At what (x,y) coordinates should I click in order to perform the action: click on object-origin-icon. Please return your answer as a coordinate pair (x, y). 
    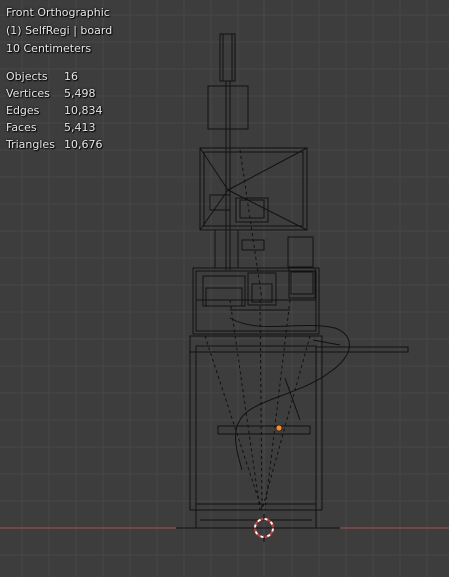
    Looking at the image, I should click on (279, 428).